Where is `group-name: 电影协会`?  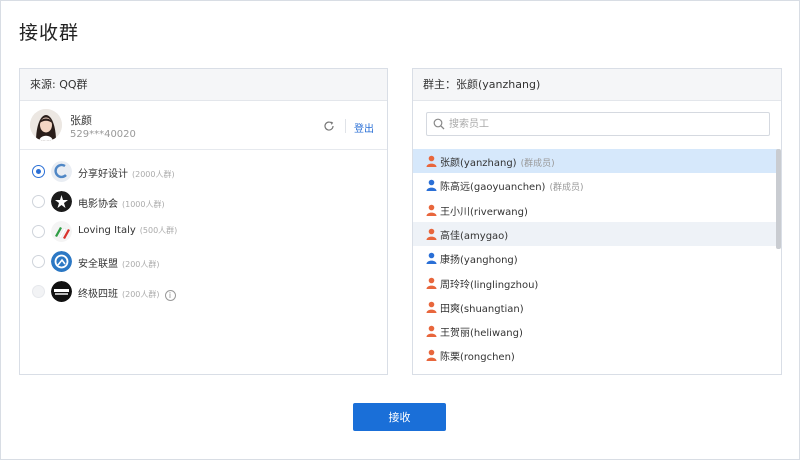 group-name: 电影协会 is located at coordinates (98, 204).